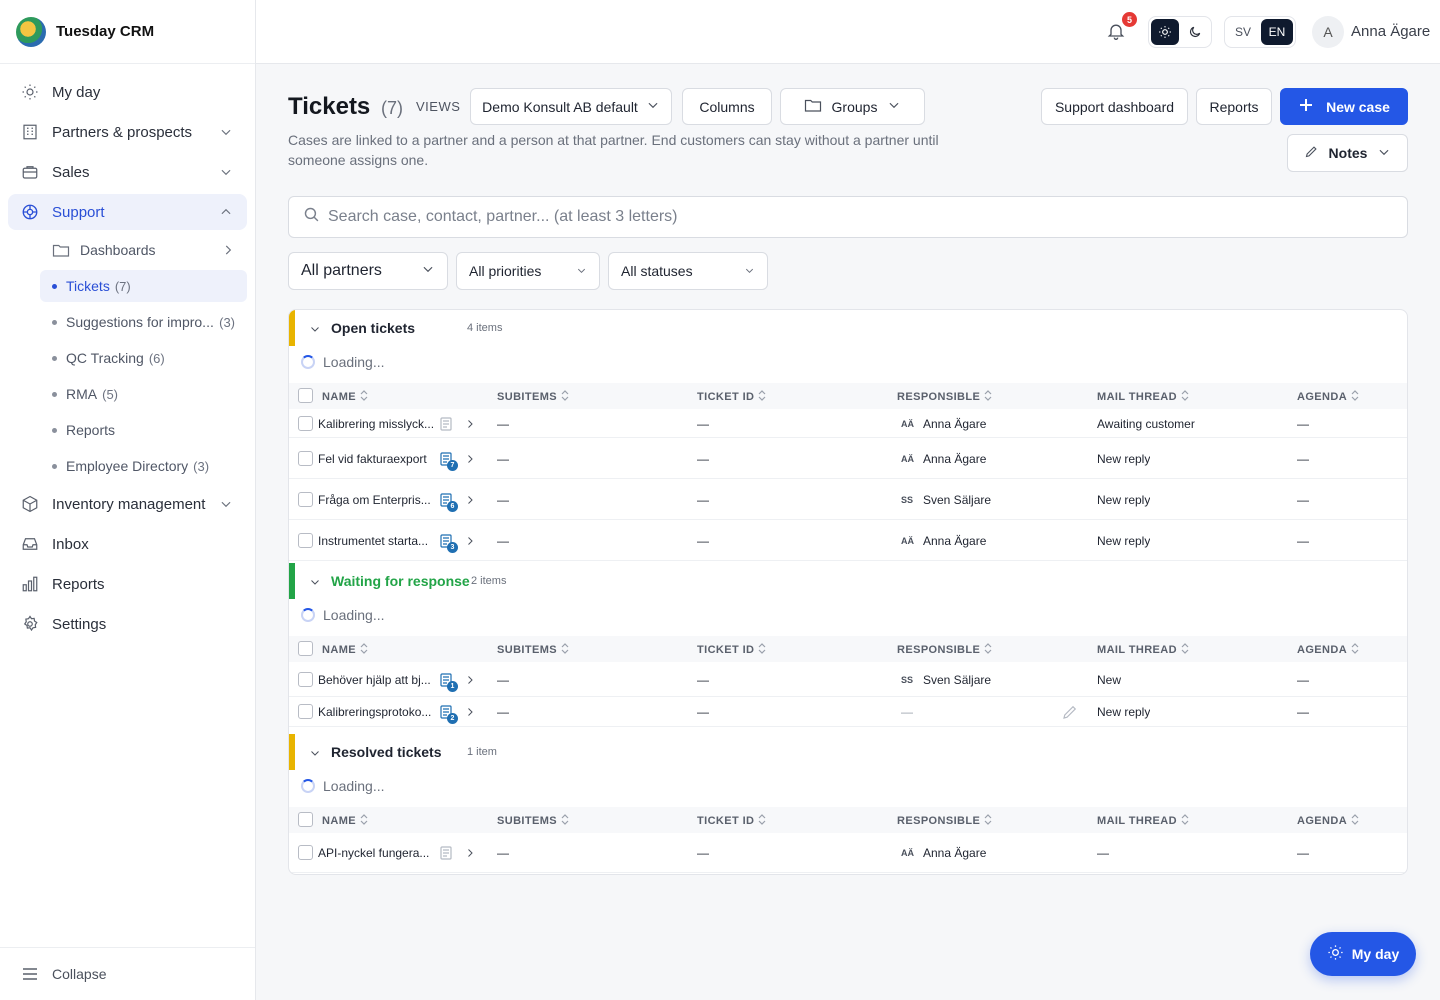 Image resolution: width=1440 pixels, height=1000 pixels. I want to click on sub-tickets: Tickets (7), so click(143, 286).